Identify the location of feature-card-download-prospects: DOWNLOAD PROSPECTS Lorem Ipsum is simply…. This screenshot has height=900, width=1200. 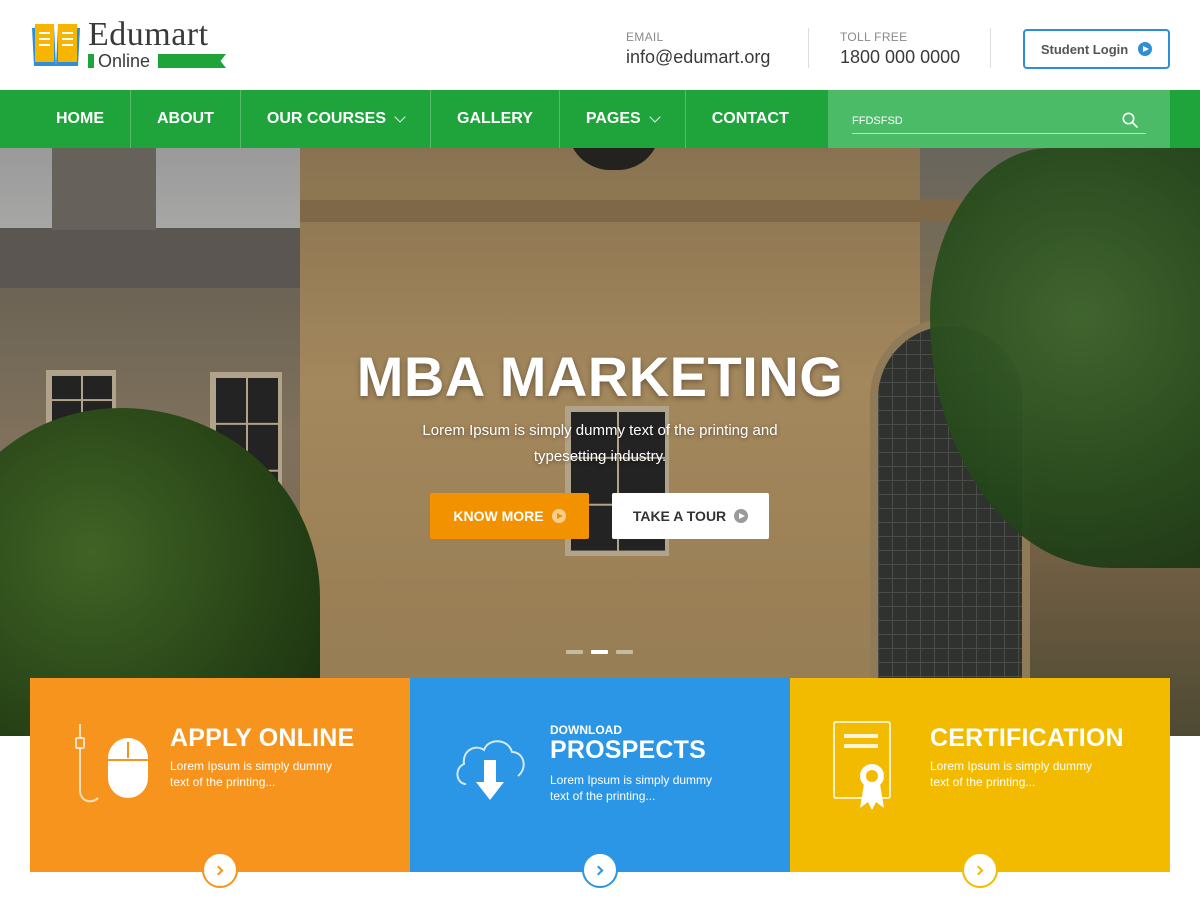
(600, 783).